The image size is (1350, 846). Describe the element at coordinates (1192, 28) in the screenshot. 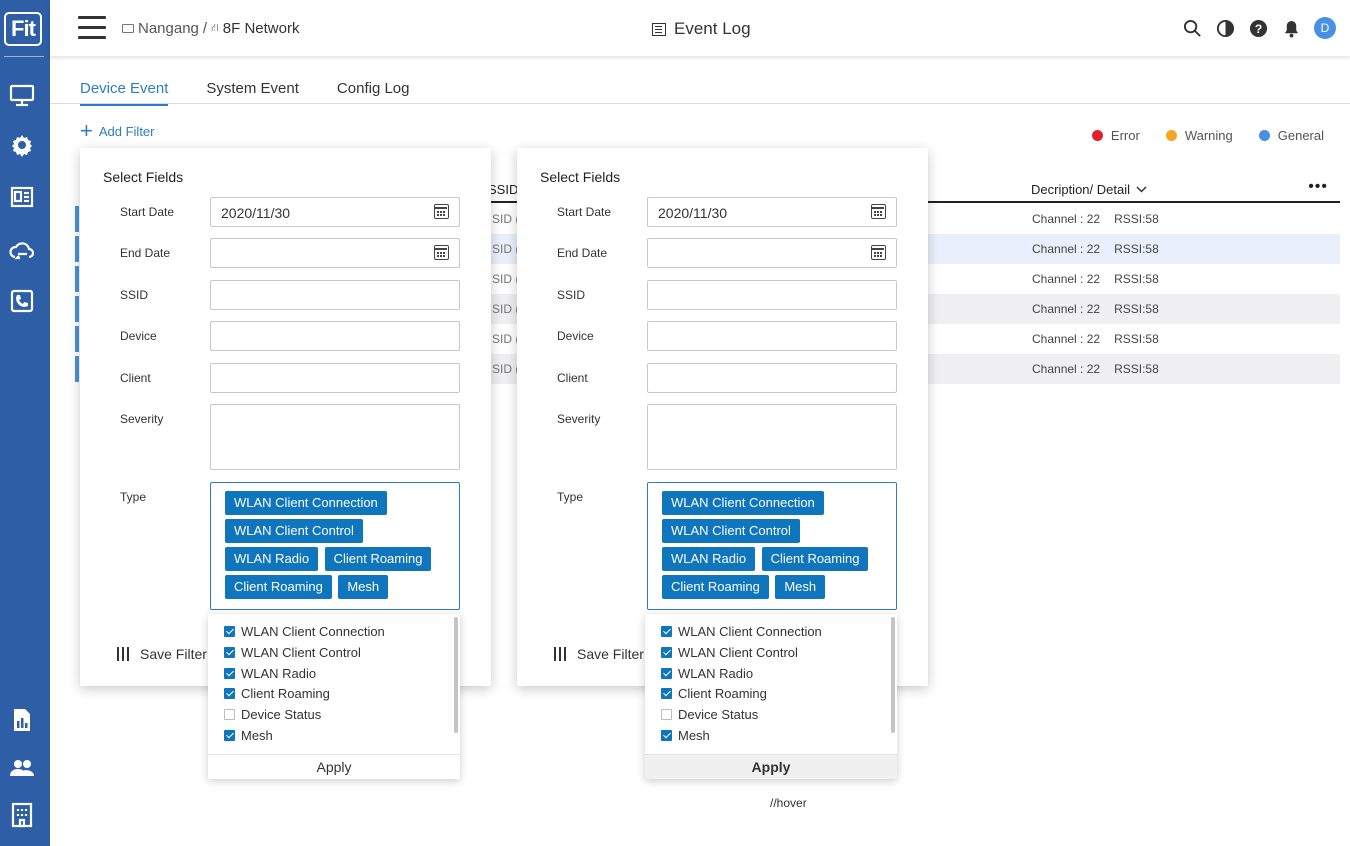

I see `search-icon` at that location.